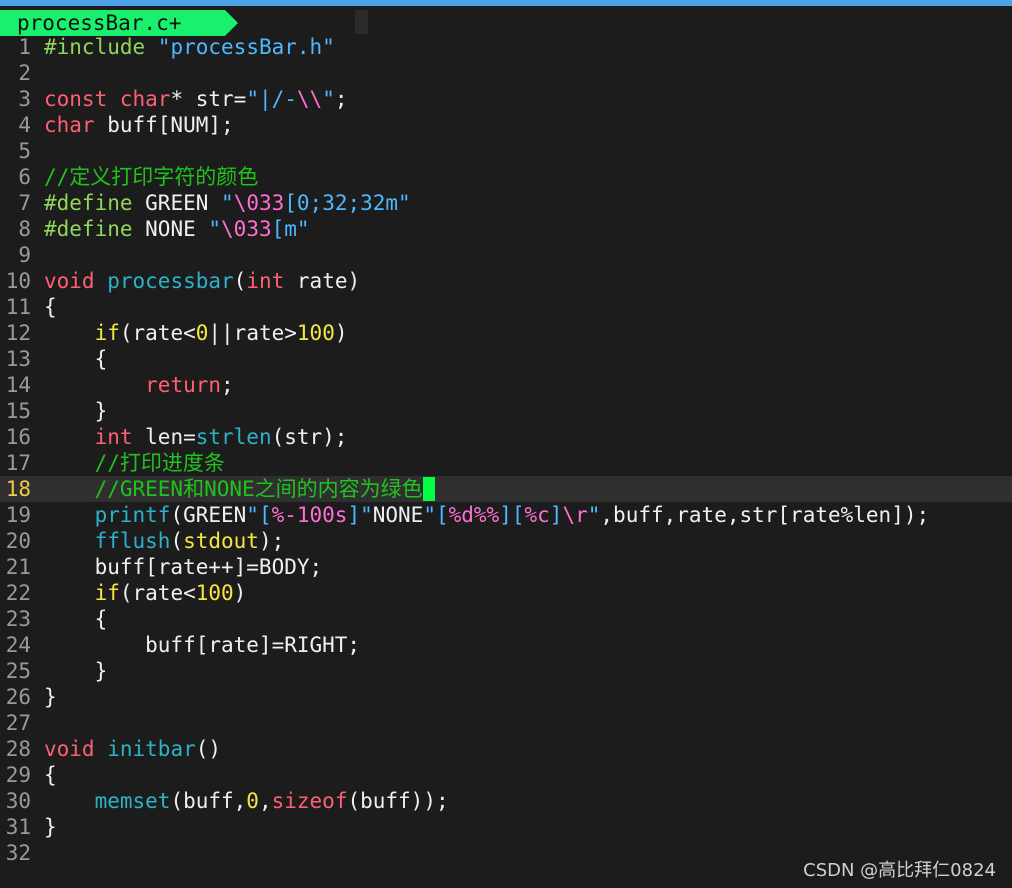 Image resolution: width=1012 pixels, height=888 pixels. Describe the element at coordinates (506, 619) in the screenshot. I see `code-line: 23 {` at that location.